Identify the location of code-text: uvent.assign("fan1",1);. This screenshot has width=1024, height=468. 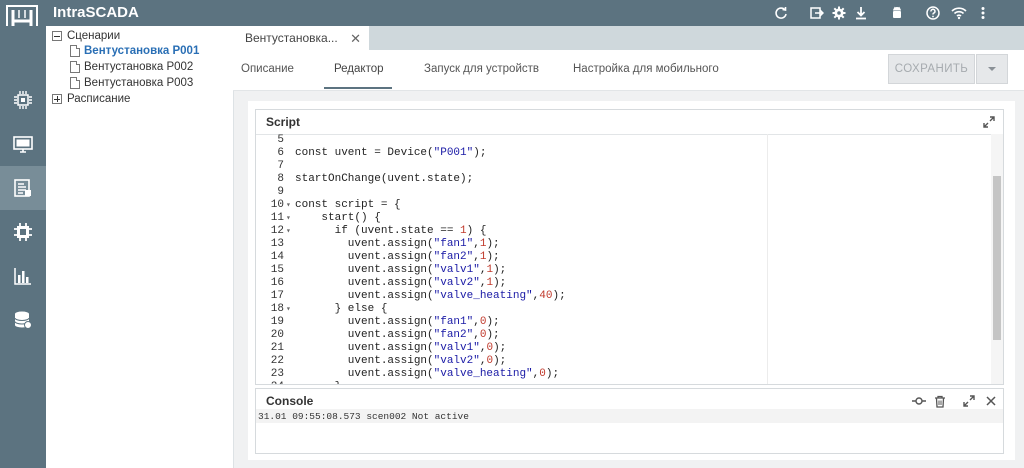
(397, 244).